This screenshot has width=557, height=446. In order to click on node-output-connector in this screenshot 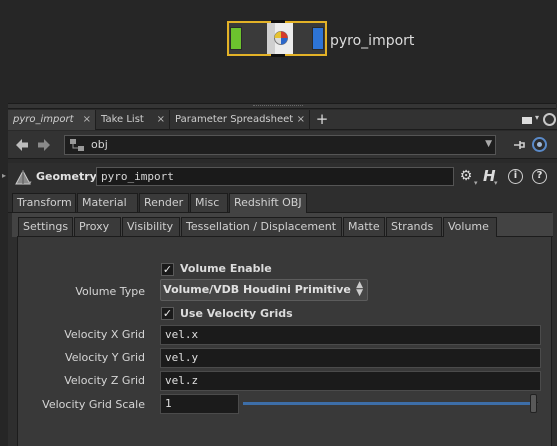, I will do `click(278, 55)`.